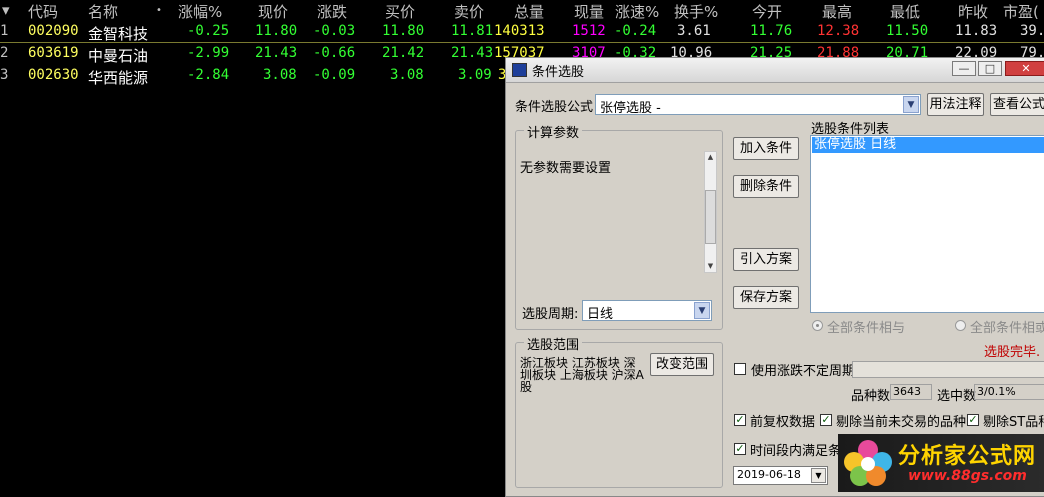  I want to click on watermark-logo: 分析家公式网 www.88gs.com, so click(941, 463).